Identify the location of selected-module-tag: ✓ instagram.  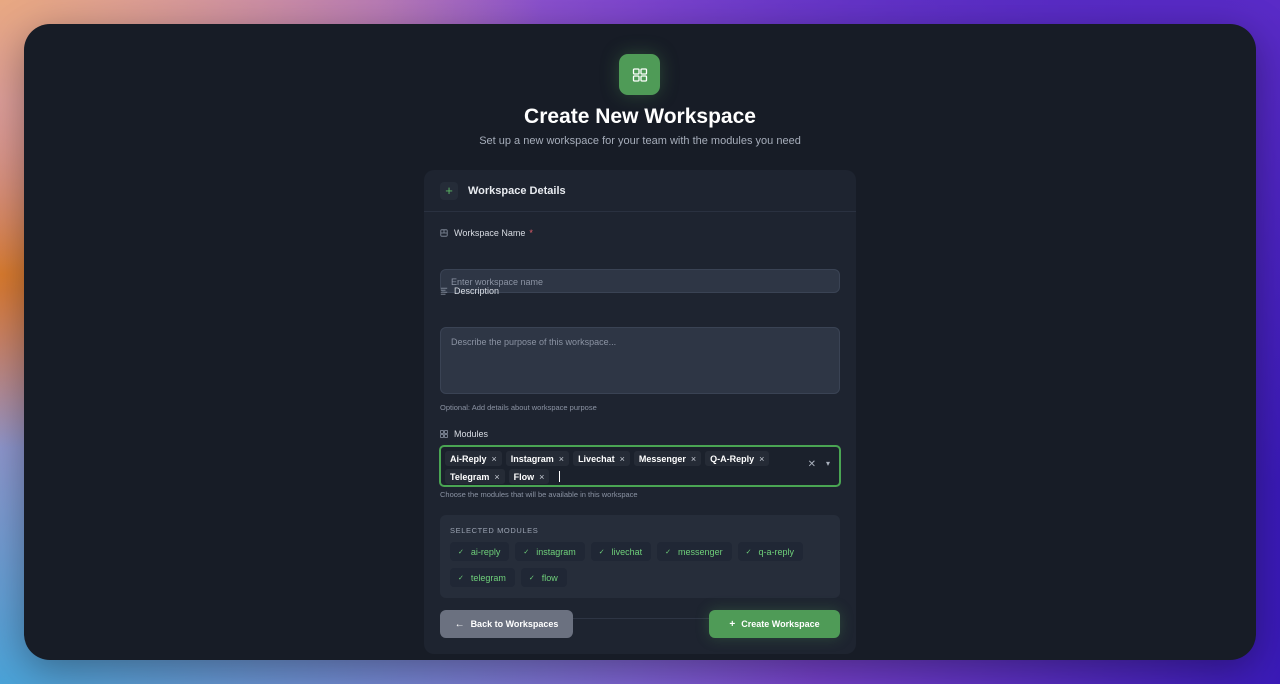
(550, 551).